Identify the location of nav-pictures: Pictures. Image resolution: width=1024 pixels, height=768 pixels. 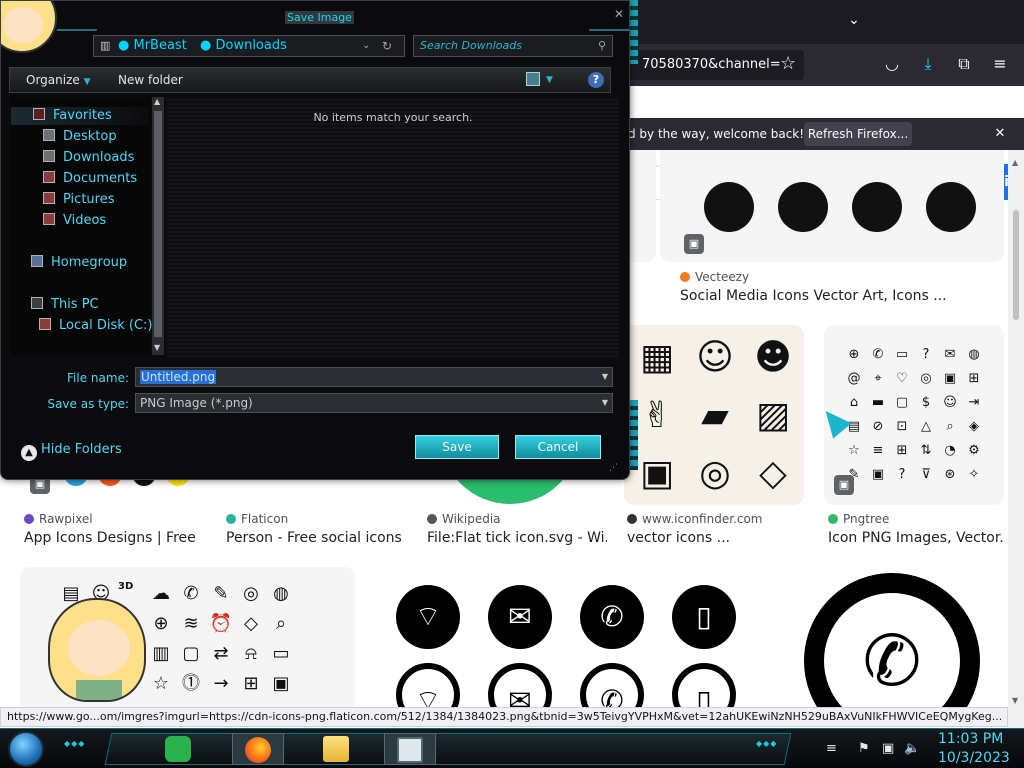
(78, 200).